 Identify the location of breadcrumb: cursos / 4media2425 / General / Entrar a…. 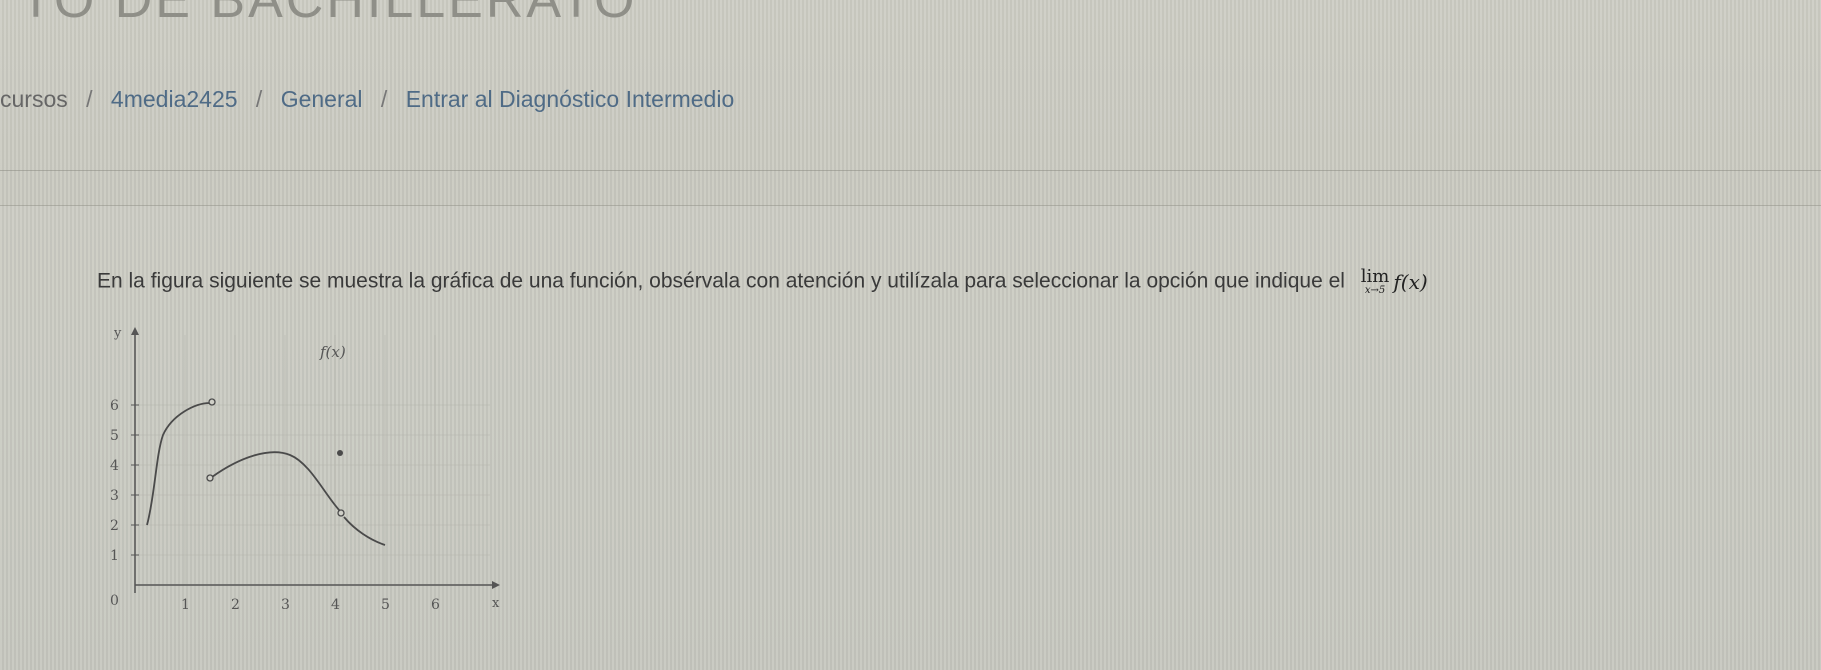
(367, 99).